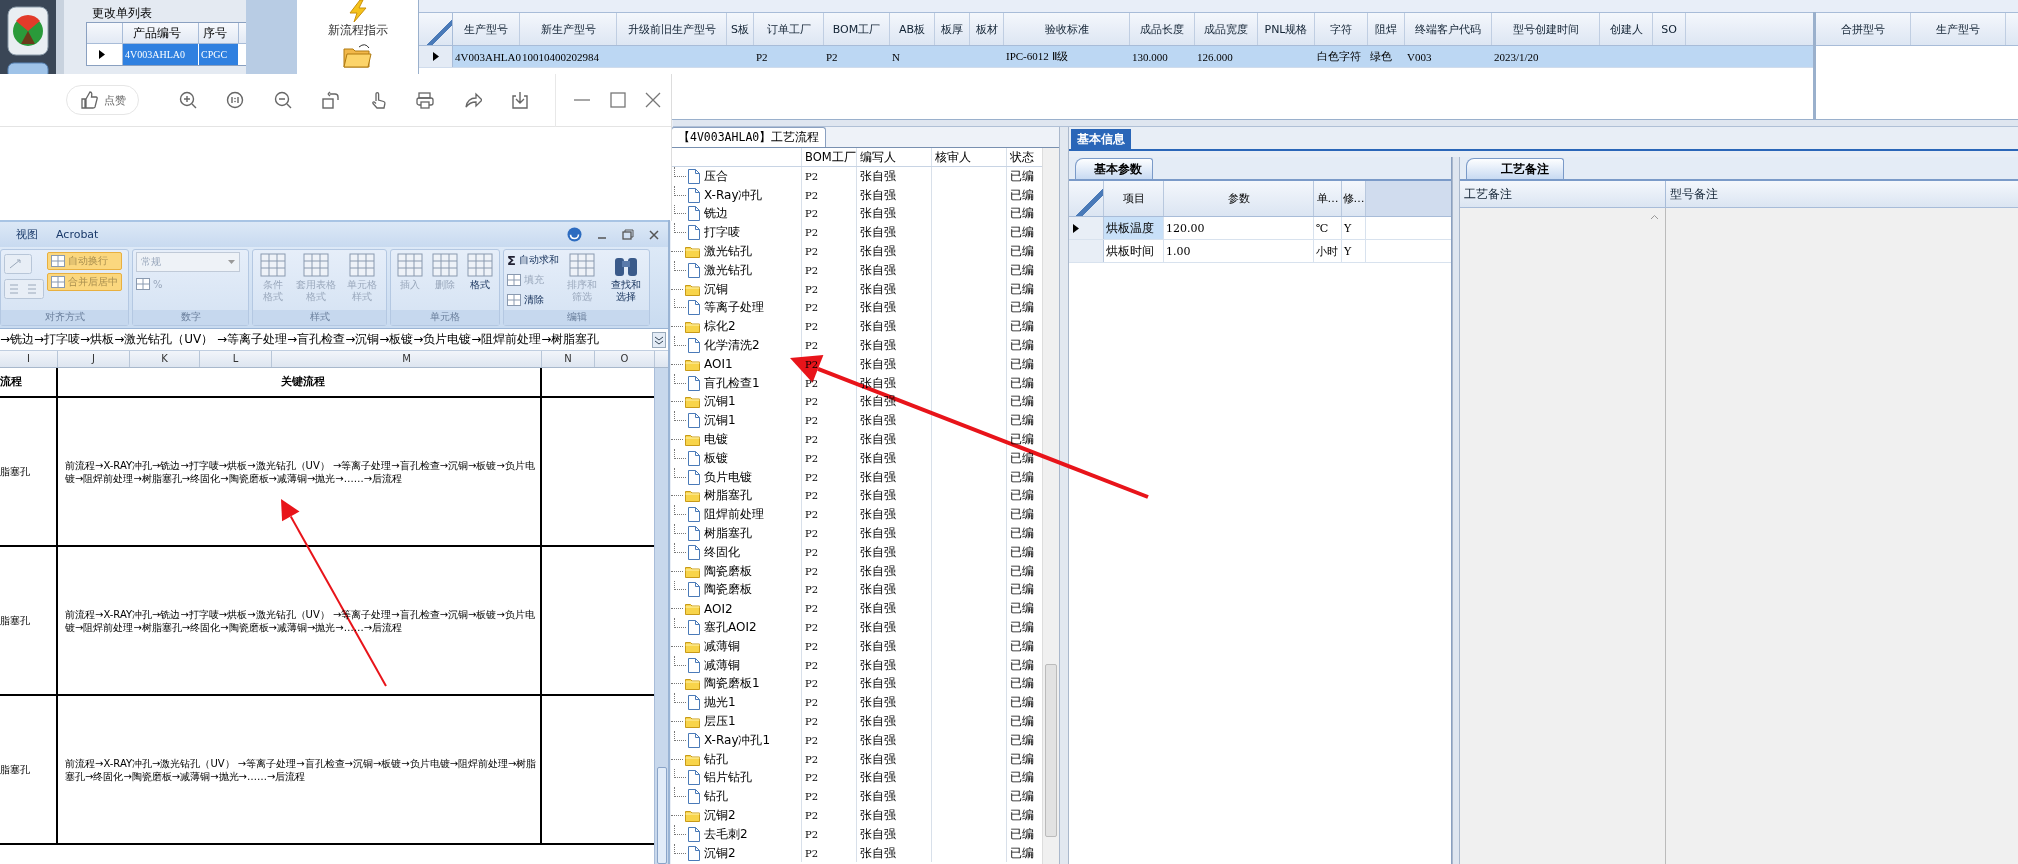 This screenshot has width=2018, height=864. What do you see at coordinates (1863, 29) in the screenshot?
I see `column-header: 合拼型号` at bounding box center [1863, 29].